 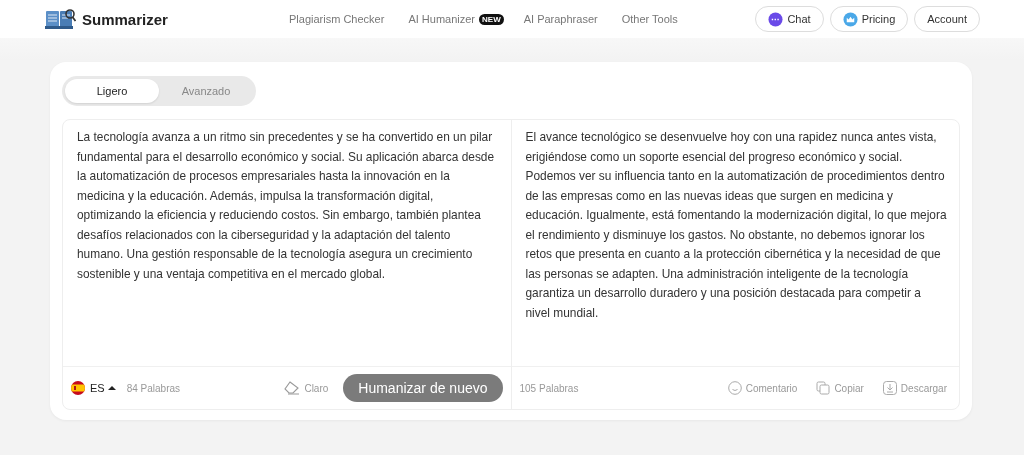 What do you see at coordinates (549, 388) in the screenshot?
I see `word-count: 105 Palabras` at bounding box center [549, 388].